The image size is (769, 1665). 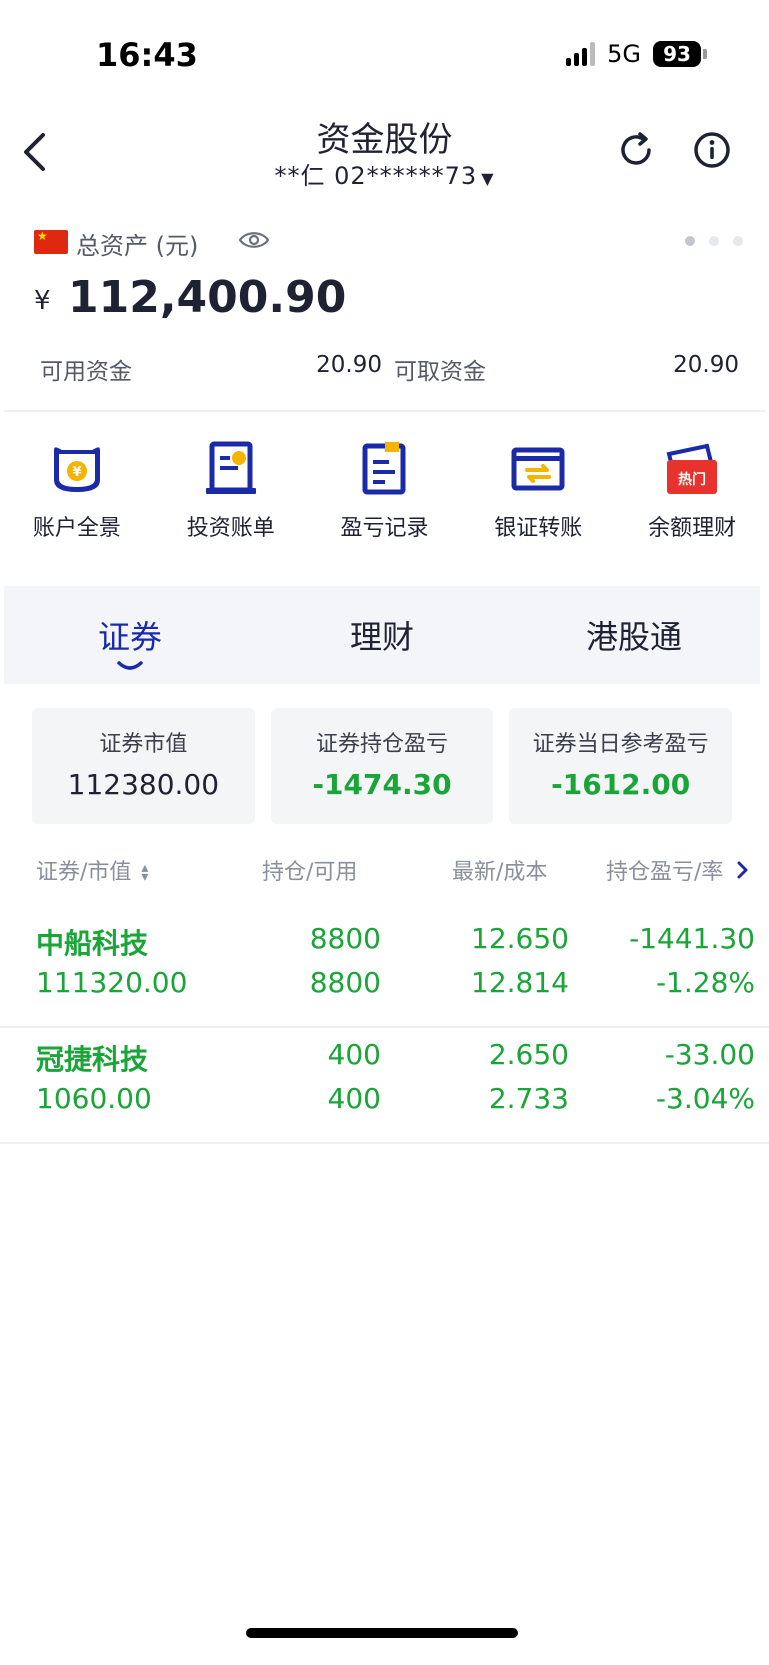 I want to click on account-number: **仁 02******73, so click(x=376, y=176).